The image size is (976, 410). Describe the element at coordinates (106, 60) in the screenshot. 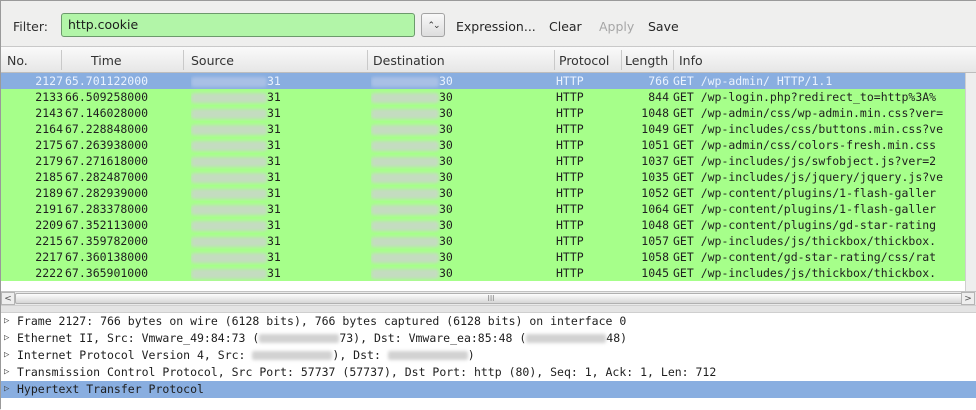

I see `column-time: Time` at that location.